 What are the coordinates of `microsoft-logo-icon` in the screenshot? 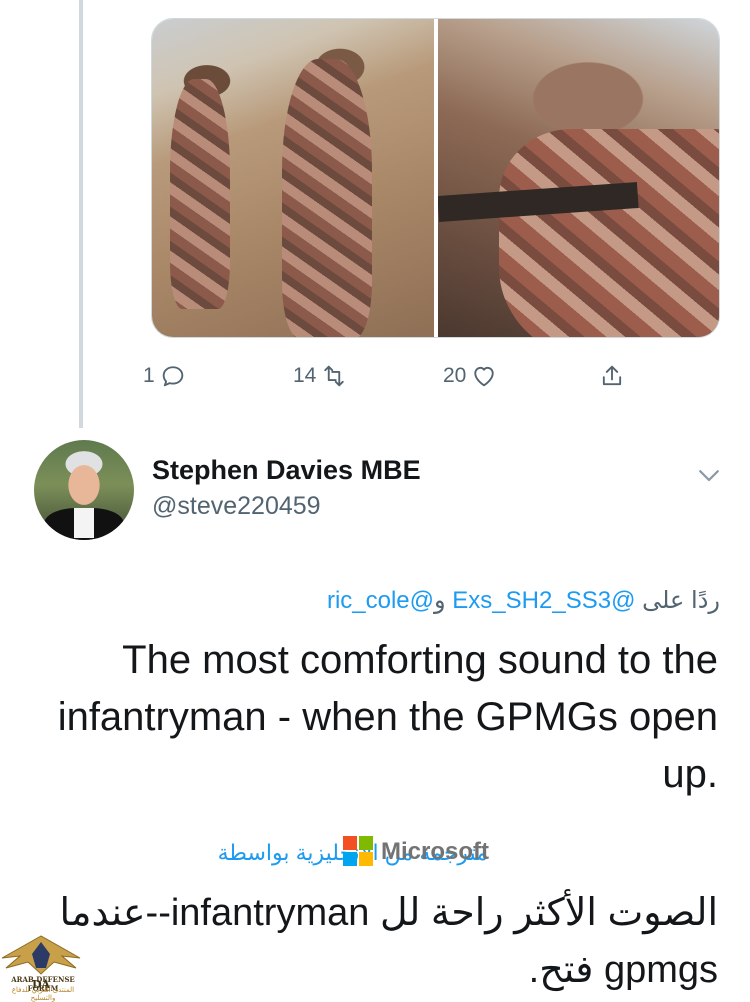 It's located at (358, 851).